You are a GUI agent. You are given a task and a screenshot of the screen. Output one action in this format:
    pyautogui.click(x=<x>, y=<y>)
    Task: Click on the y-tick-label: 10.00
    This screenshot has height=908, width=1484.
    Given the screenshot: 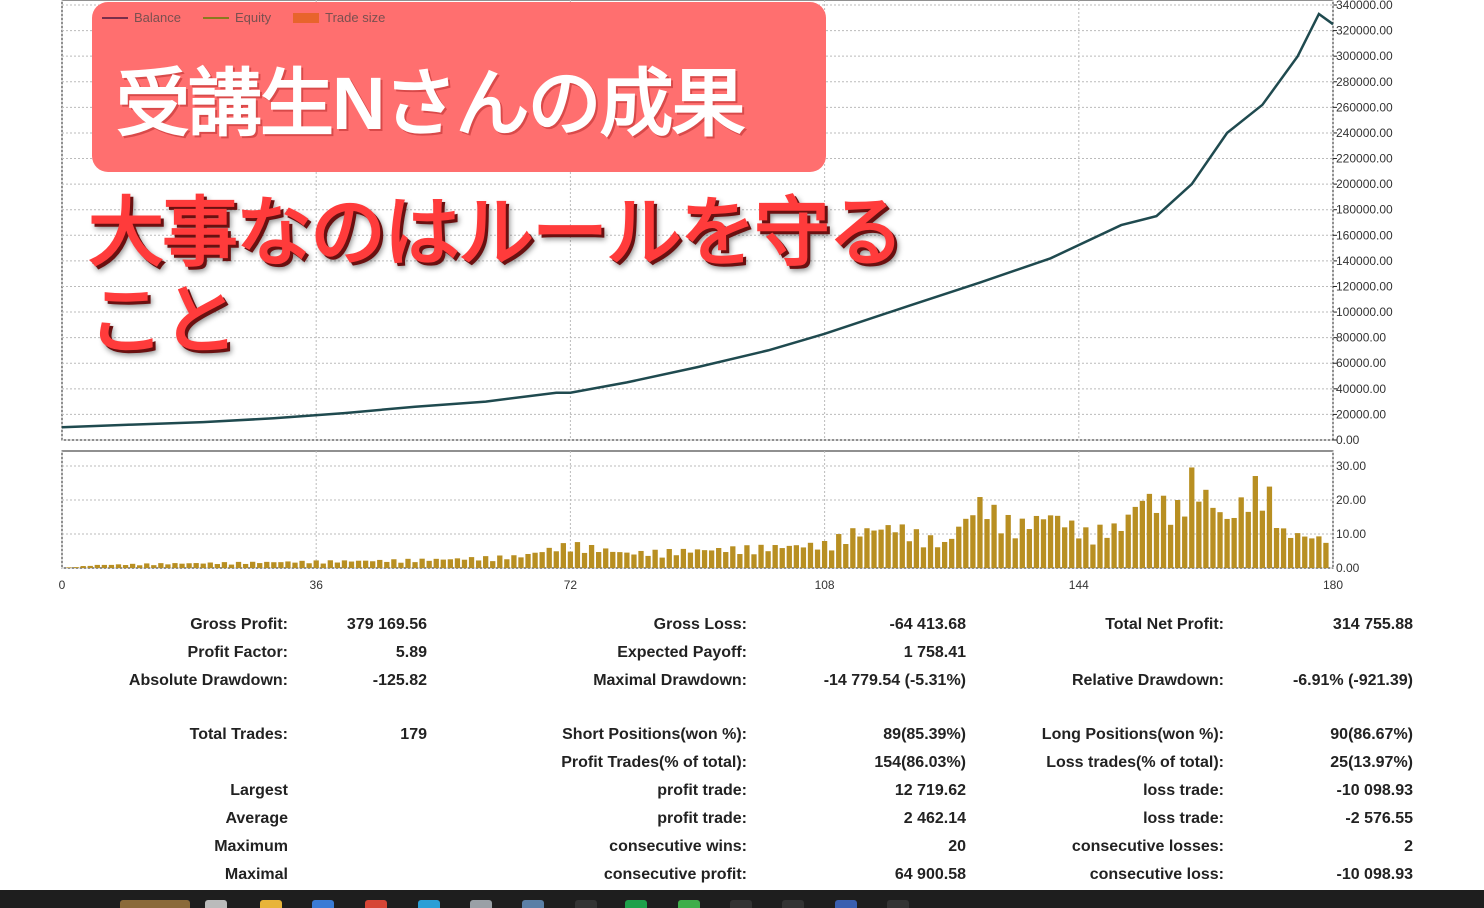 What is the action you would take?
    pyautogui.click(x=1351, y=534)
    